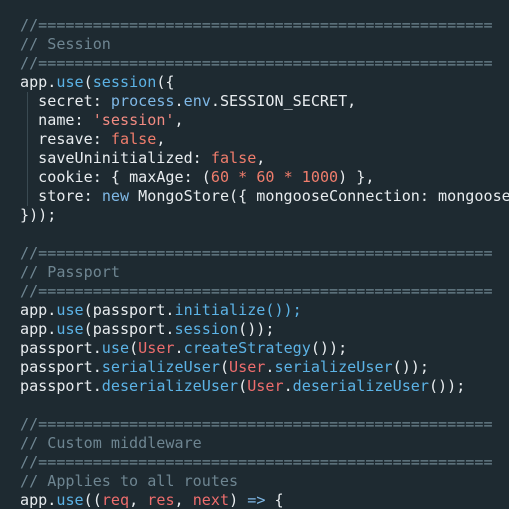 This screenshot has height=509, width=509. I want to click on code-line: resave: false,, so click(264, 139).